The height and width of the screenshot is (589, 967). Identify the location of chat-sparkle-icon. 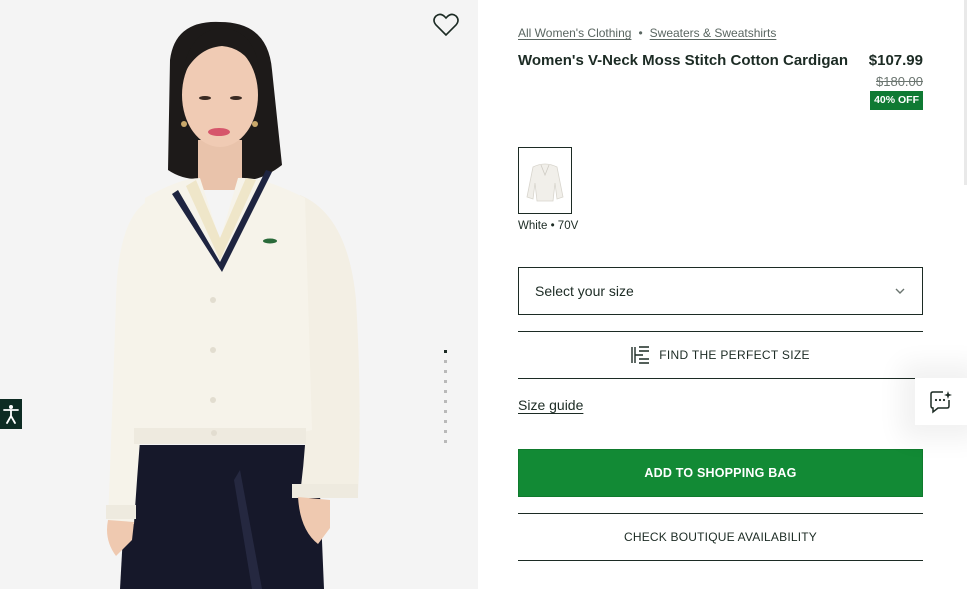
(941, 402).